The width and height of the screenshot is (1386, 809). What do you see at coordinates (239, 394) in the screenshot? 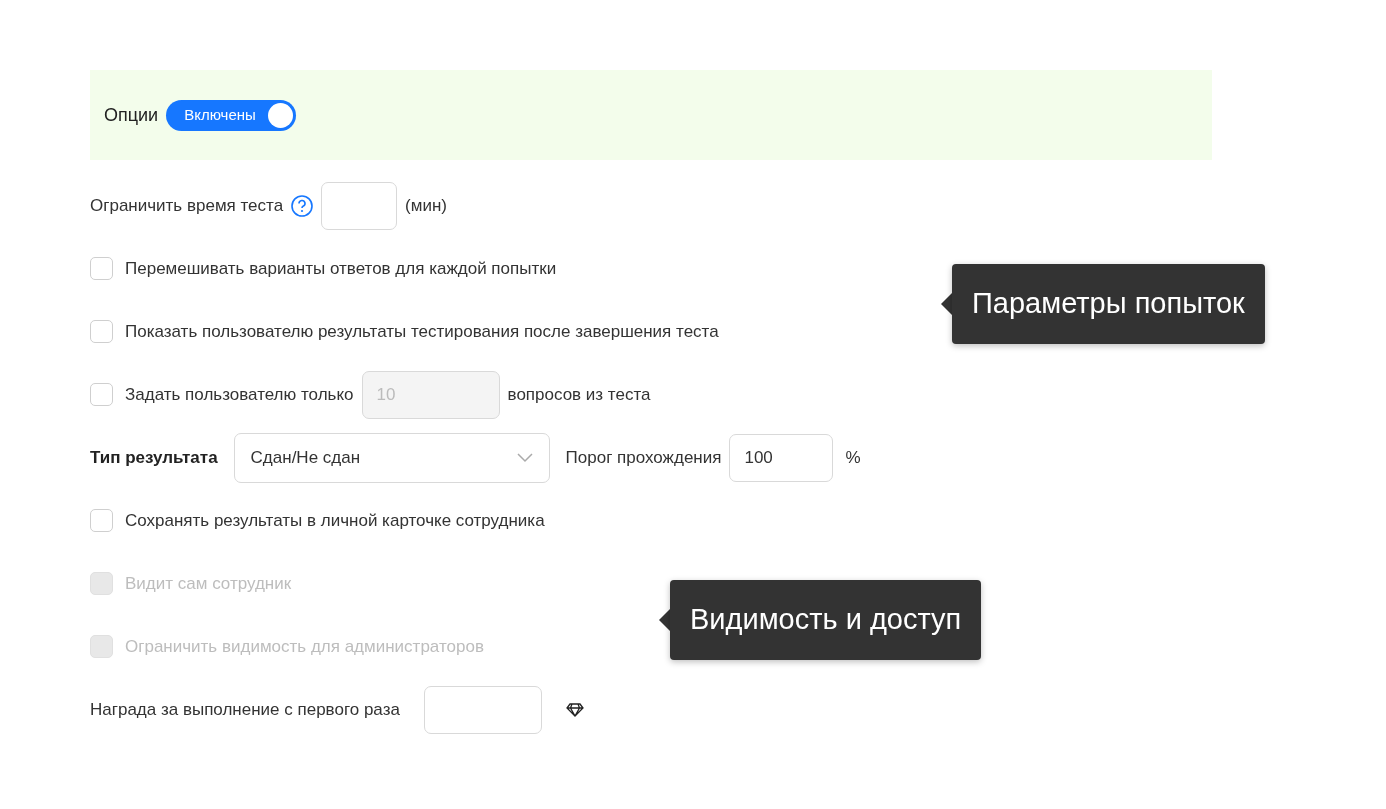
I see `checkbox-label: Задать пользователю только` at bounding box center [239, 394].